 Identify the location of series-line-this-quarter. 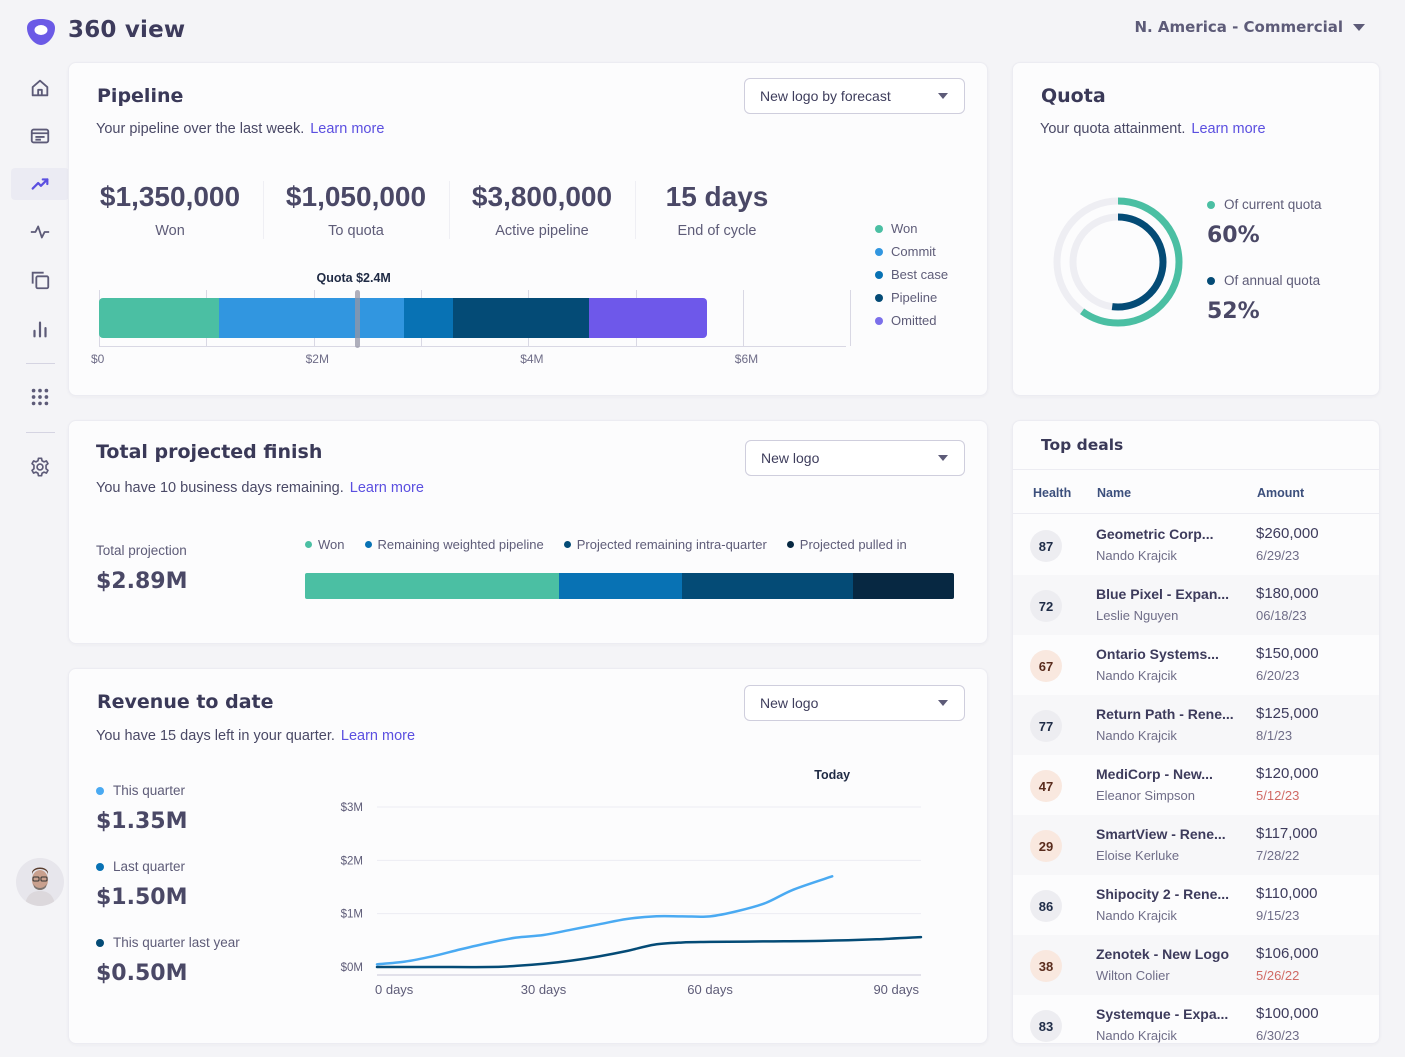
(604, 920).